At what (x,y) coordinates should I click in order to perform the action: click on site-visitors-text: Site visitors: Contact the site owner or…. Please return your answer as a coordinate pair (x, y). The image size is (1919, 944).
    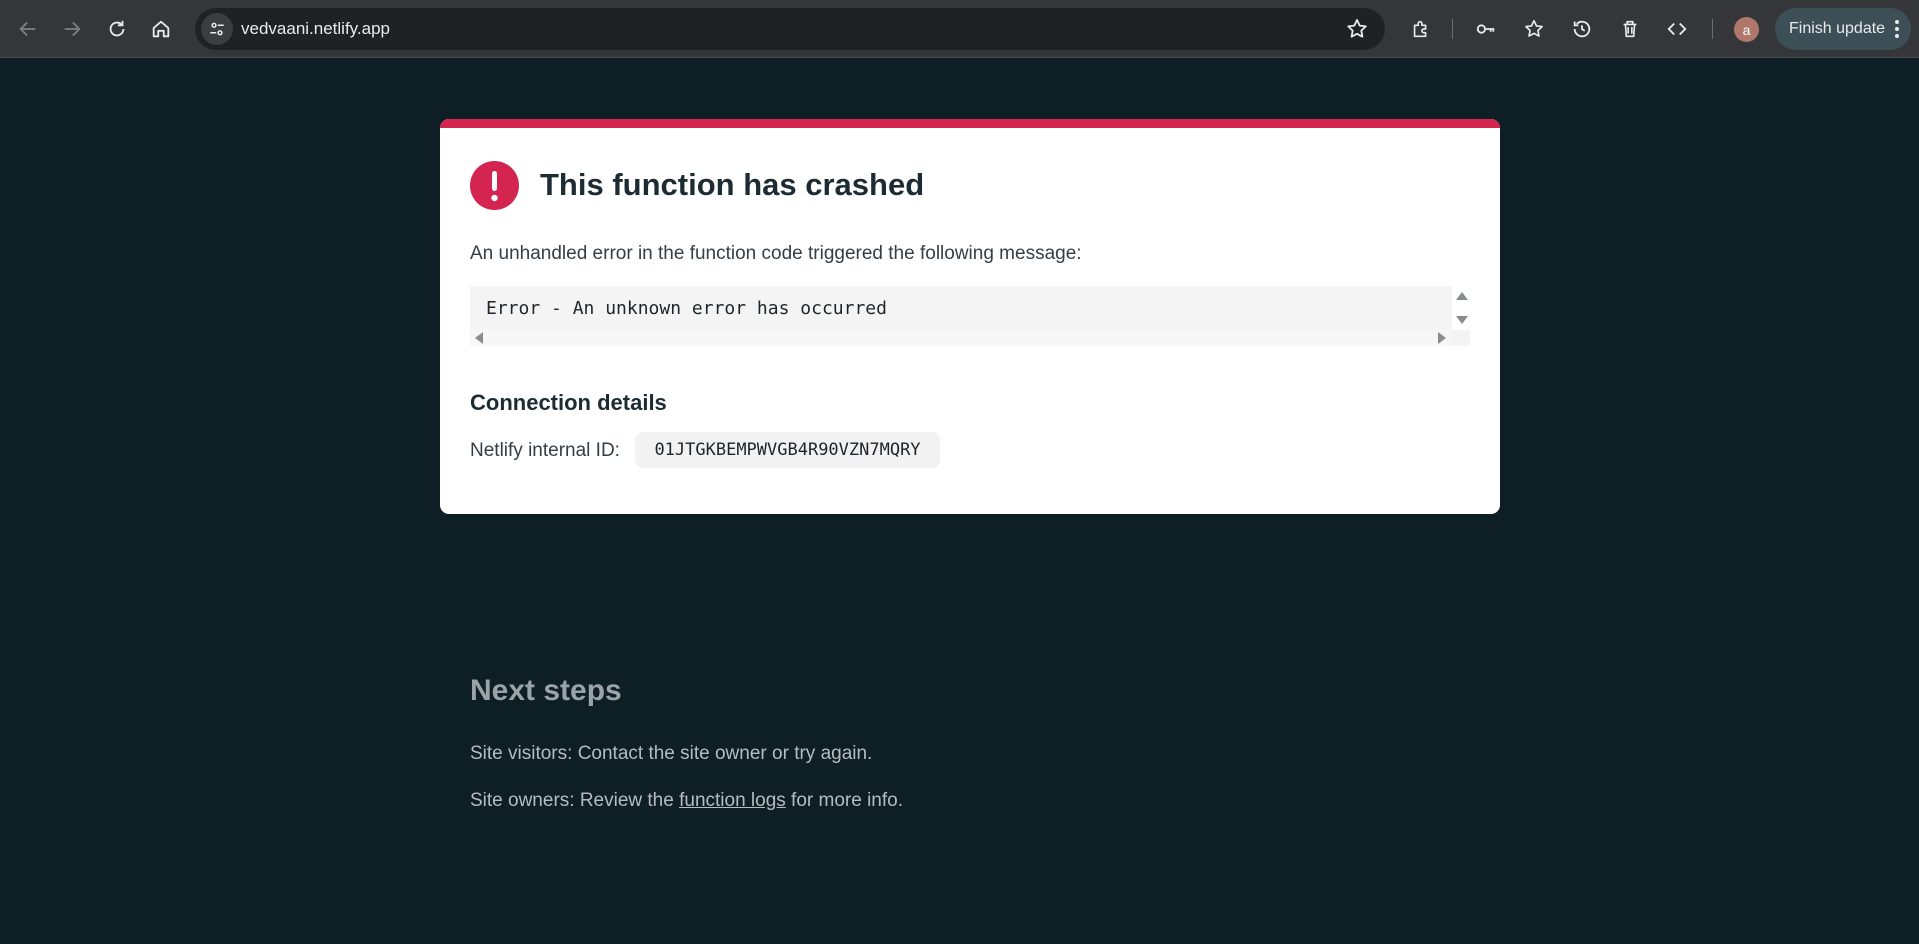
    Looking at the image, I should click on (671, 753).